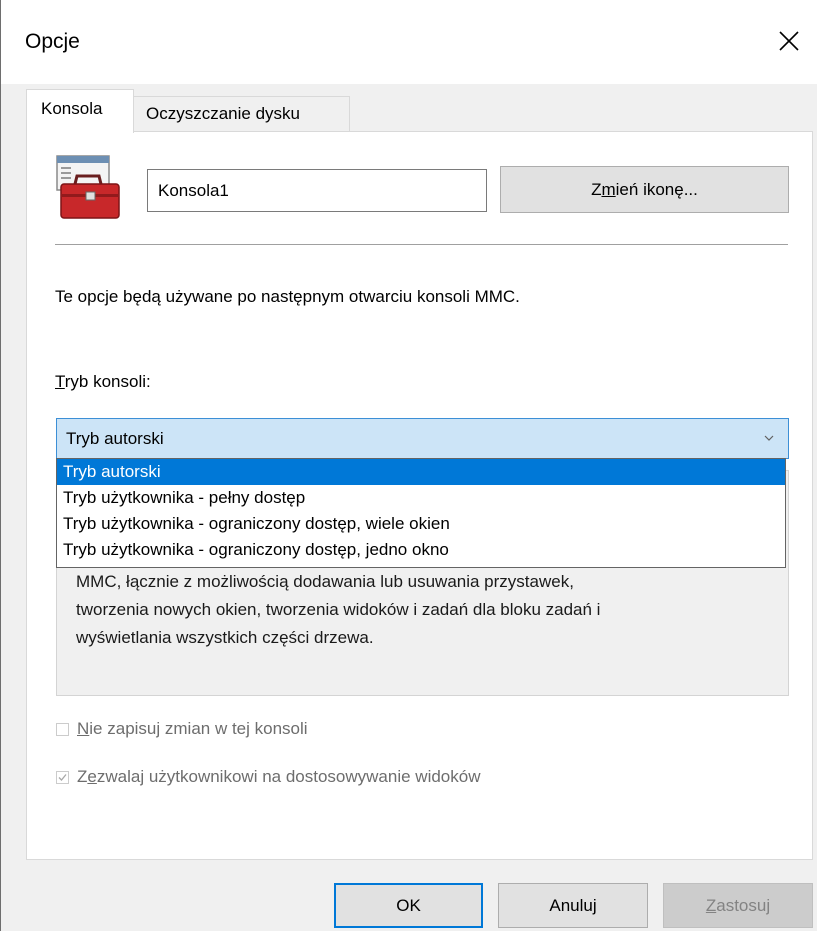  I want to click on no-save-checkbox-row: Nie zapisuj zmian w tej konsoli, so click(182, 729).